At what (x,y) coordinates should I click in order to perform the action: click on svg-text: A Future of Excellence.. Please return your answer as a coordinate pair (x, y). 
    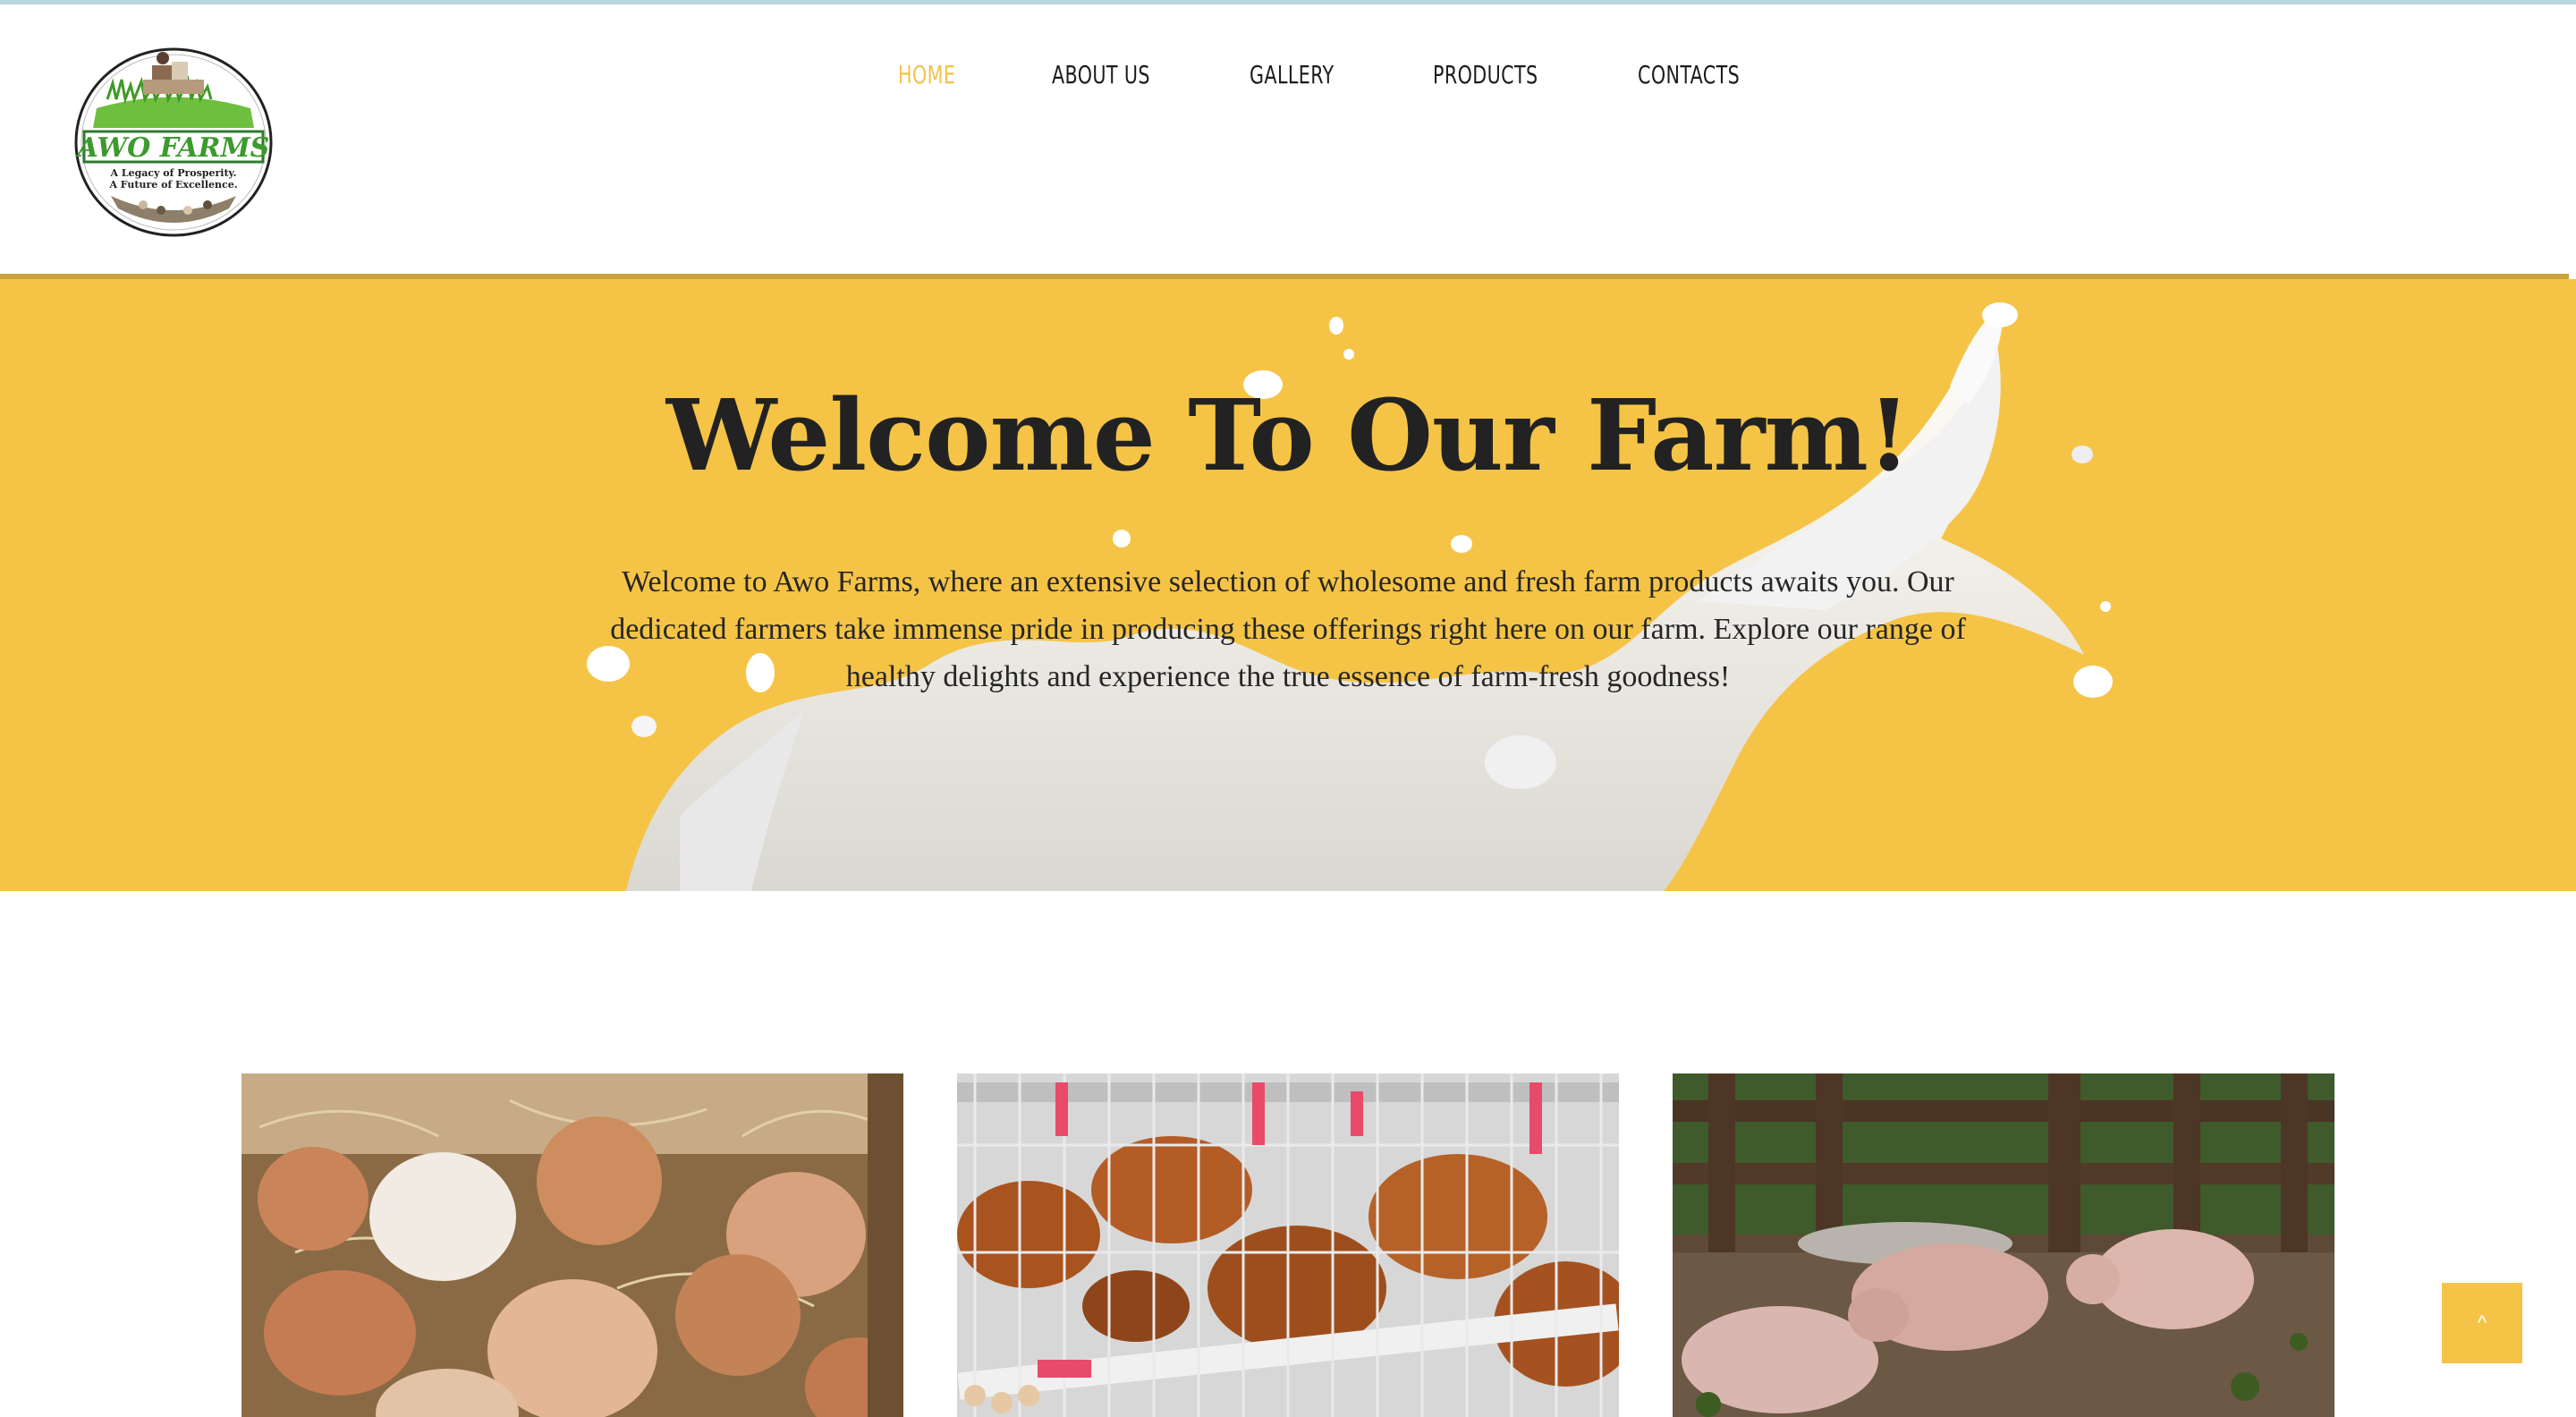
    Looking at the image, I should click on (172, 185).